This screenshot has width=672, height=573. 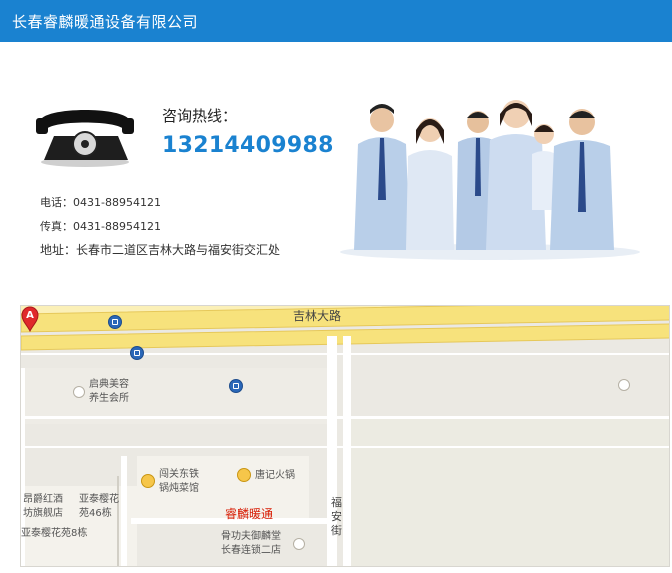 What do you see at coordinates (109, 391) in the screenshot?
I see `poi-label-beauty: 启典美容 养生会所` at bounding box center [109, 391].